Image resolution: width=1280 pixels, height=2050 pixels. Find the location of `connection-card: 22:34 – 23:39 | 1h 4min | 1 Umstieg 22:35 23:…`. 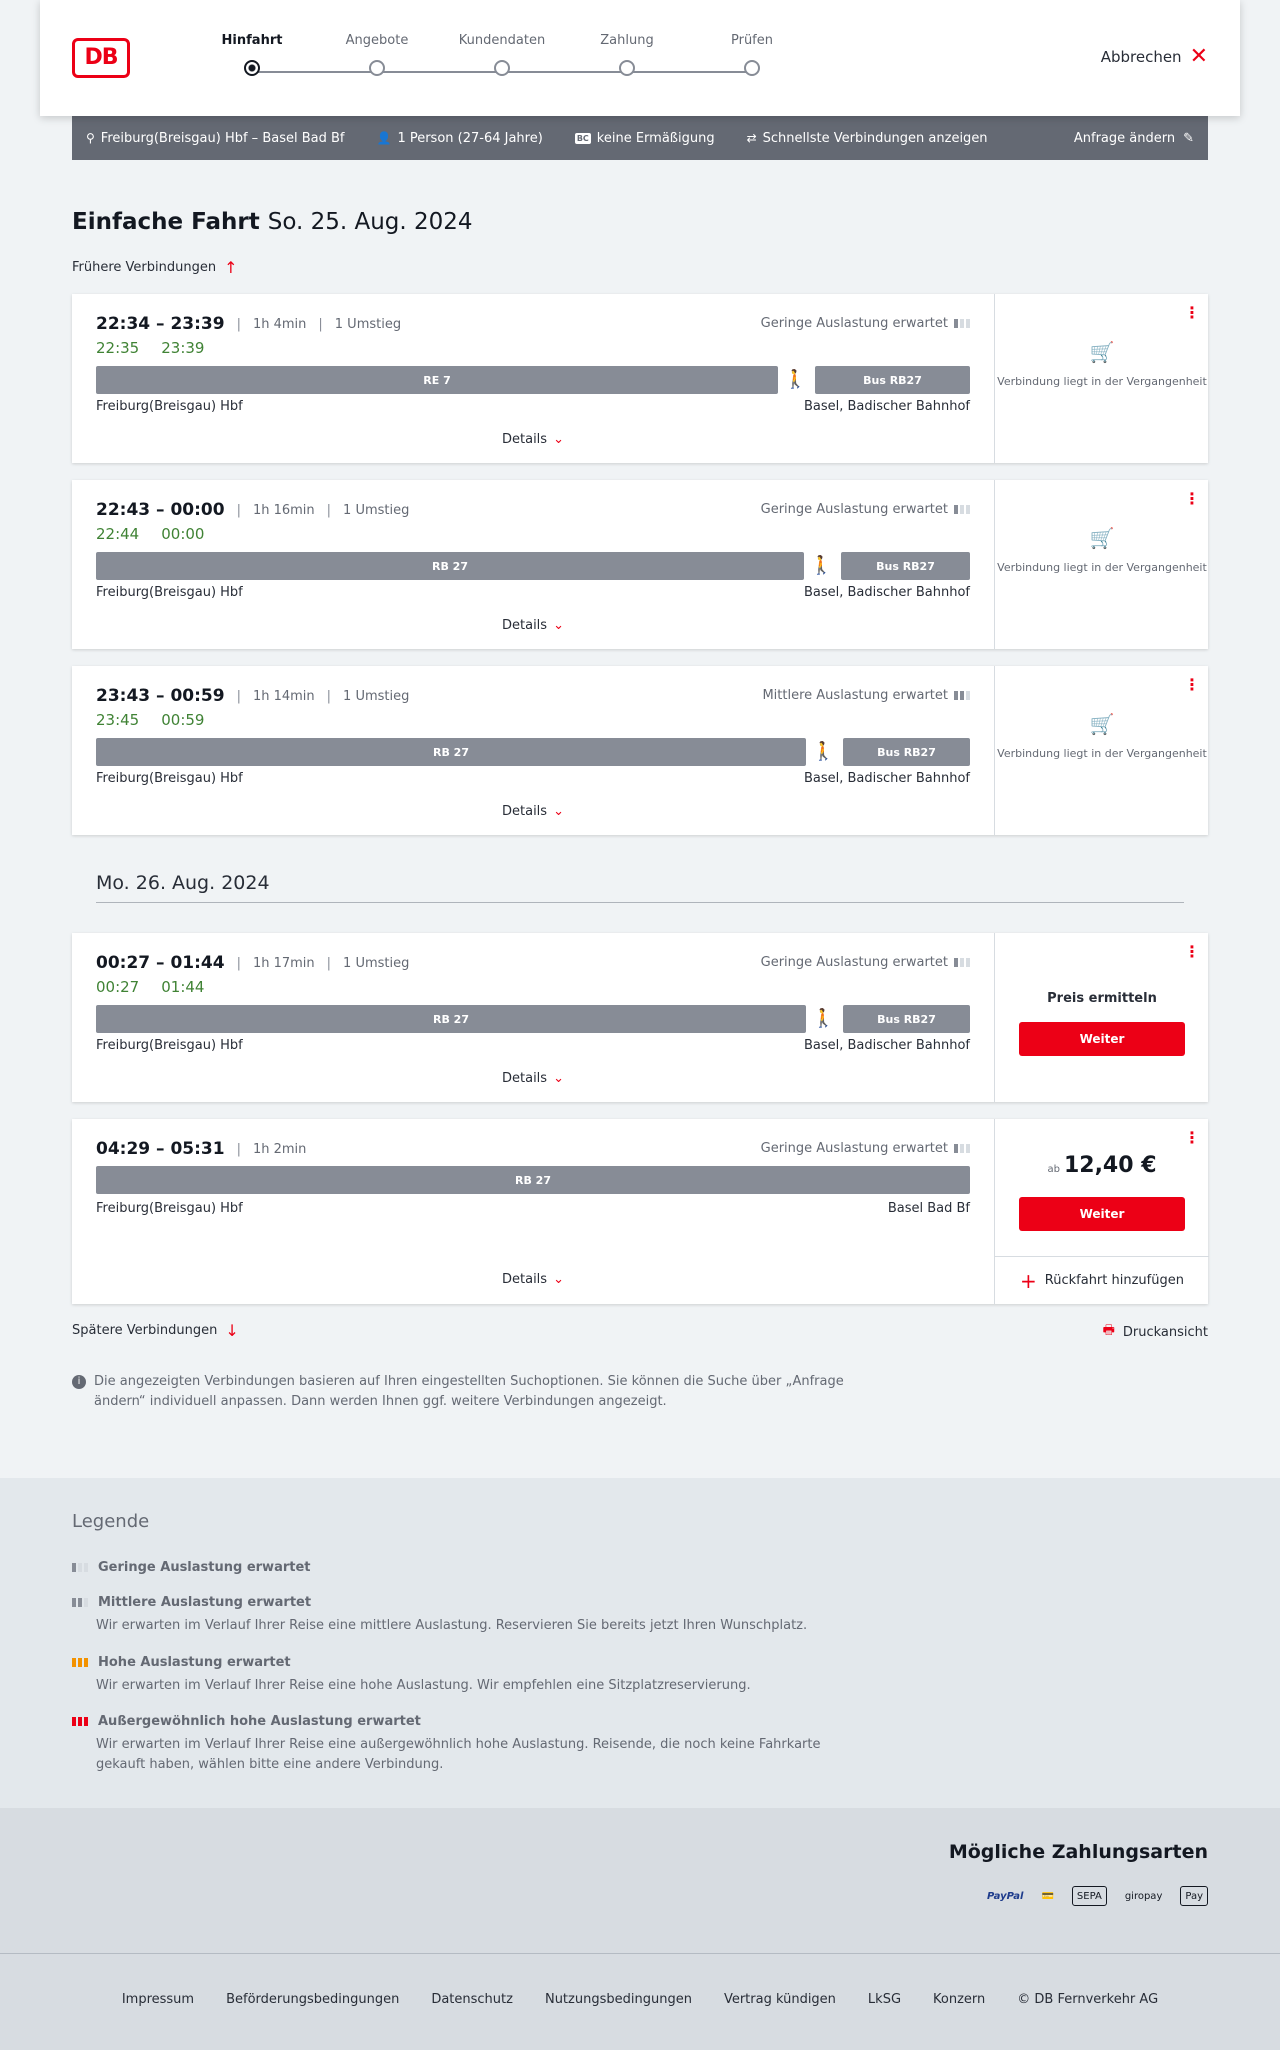

connection-card: 22:34 – 23:39 | 1h 4min | 1 Umstieg 22:35 23:… is located at coordinates (640, 378).